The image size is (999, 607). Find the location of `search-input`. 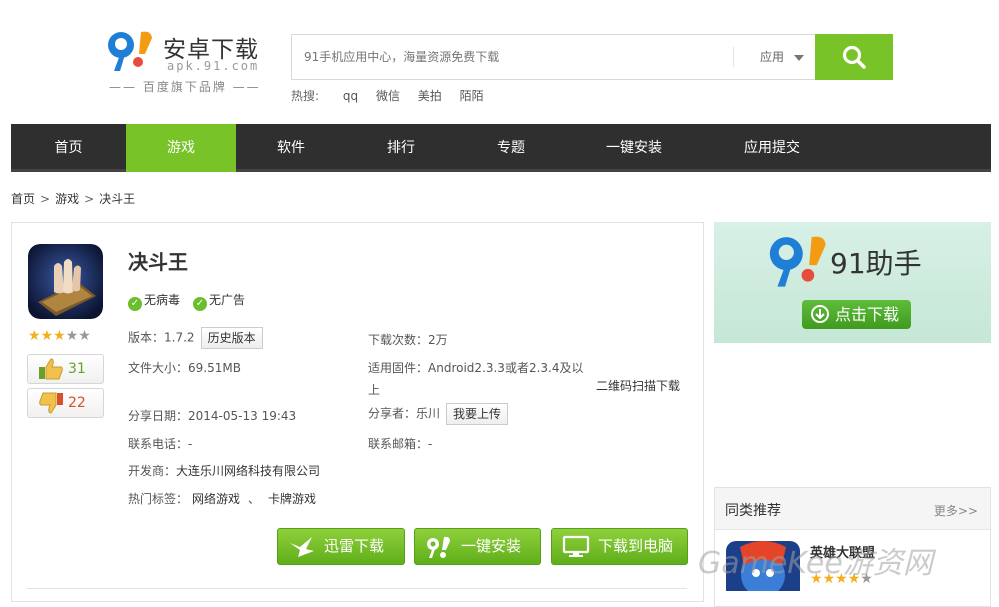

search-input is located at coordinates (519, 57).